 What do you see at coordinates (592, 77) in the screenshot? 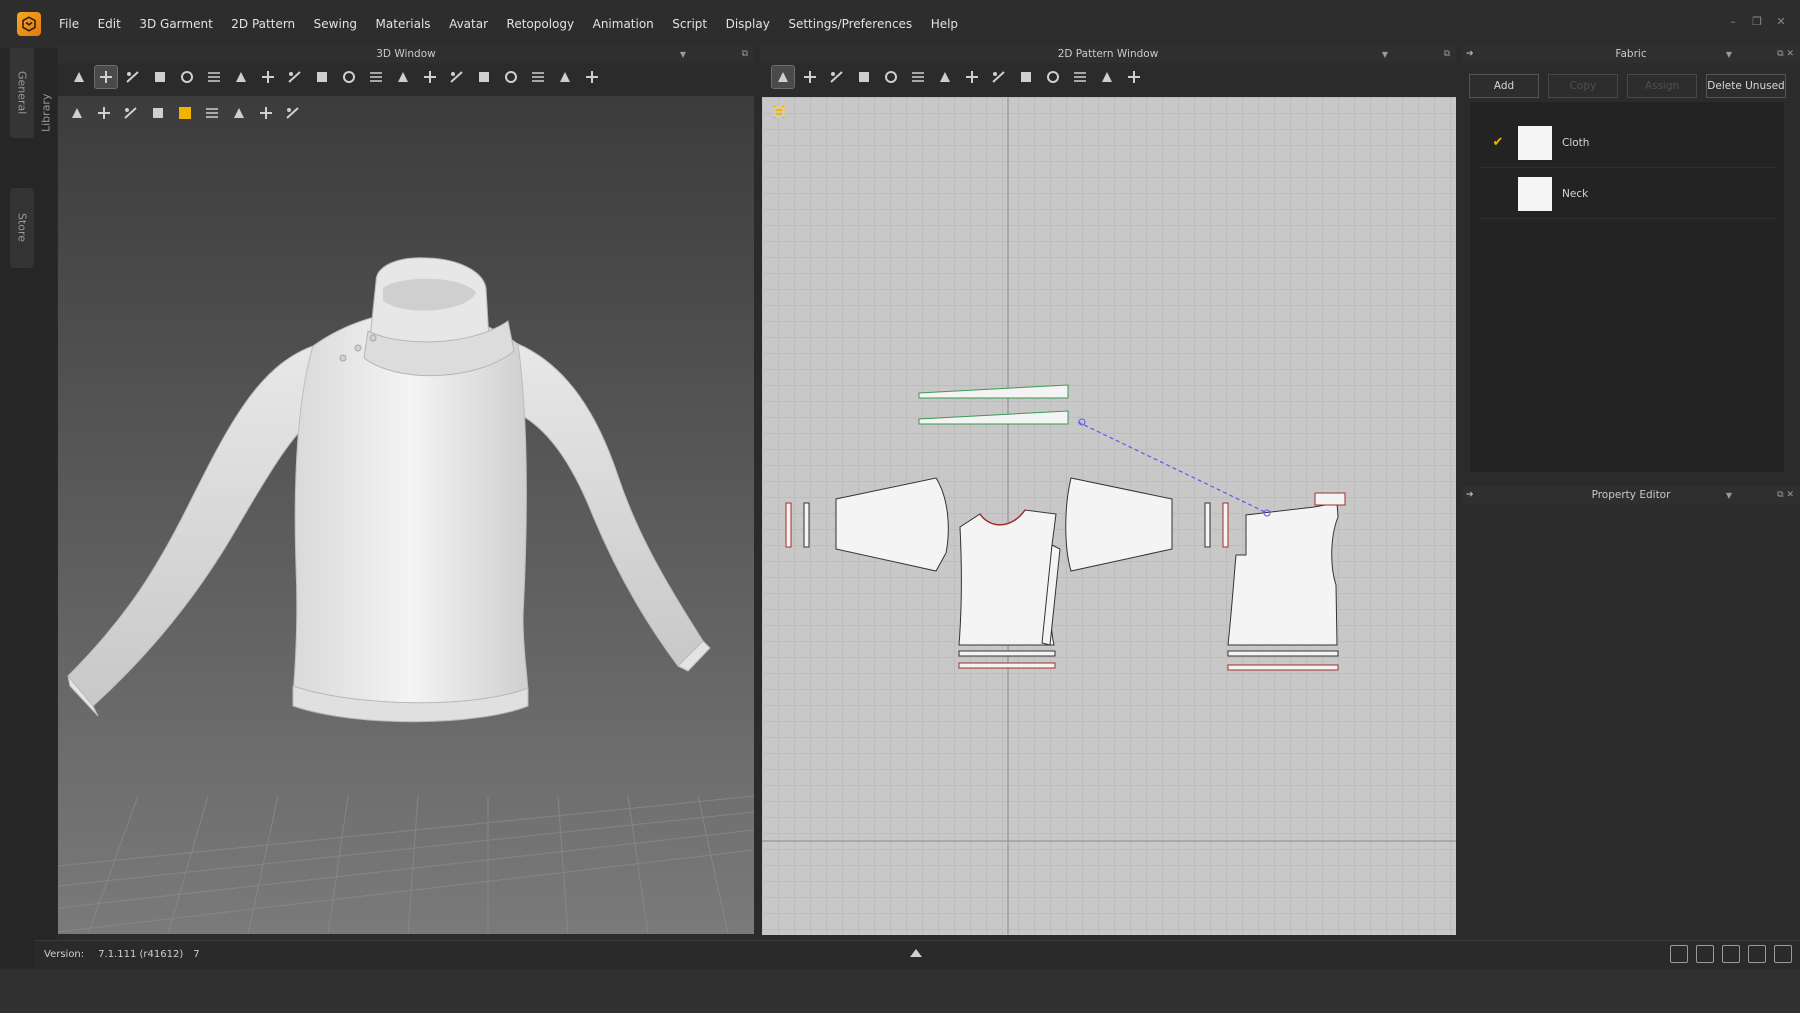
I see `avatar-pose-icon` at bounding box center [592, 77].